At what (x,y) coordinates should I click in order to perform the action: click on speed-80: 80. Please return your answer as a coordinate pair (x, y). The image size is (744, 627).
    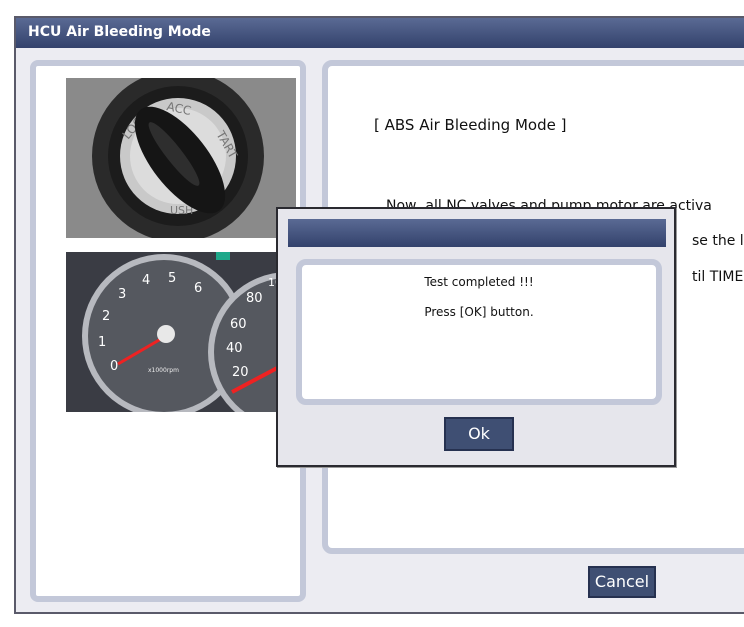
    Looking at the image, I should click on (254, 298).